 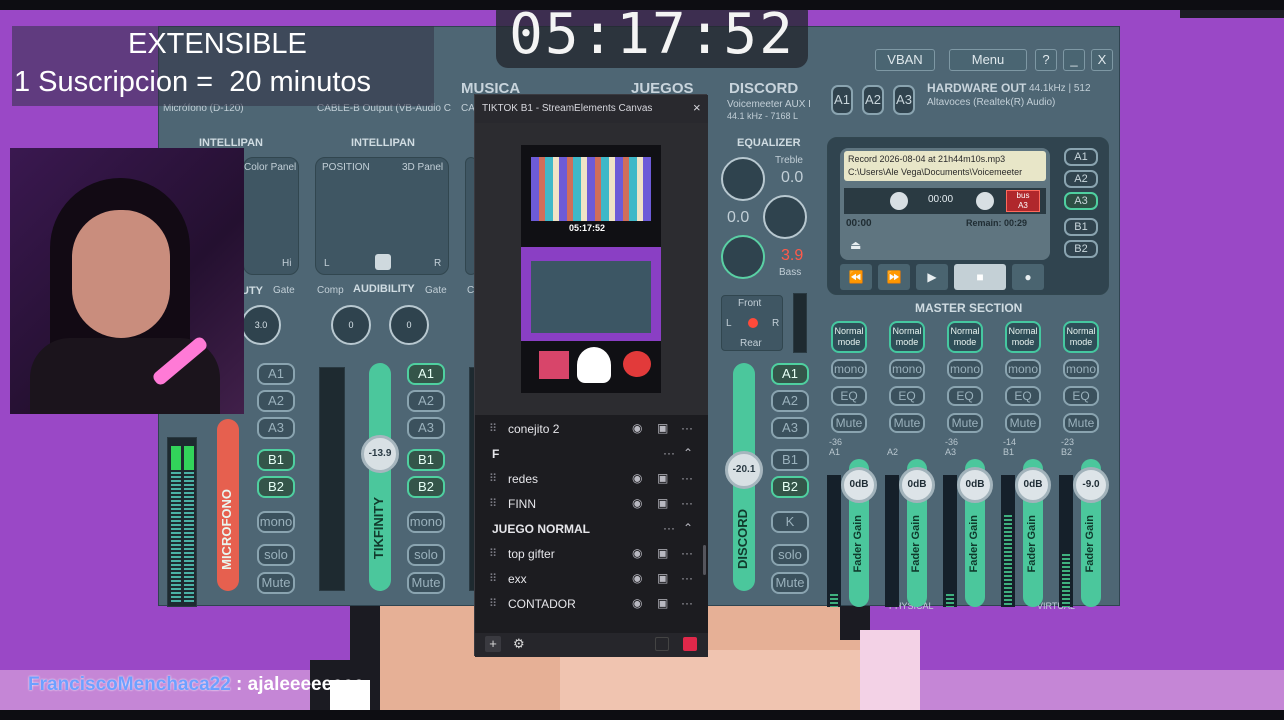 I want to click on intellipan-1-pad: Color Panel Hi, so click(x=271, y=216).